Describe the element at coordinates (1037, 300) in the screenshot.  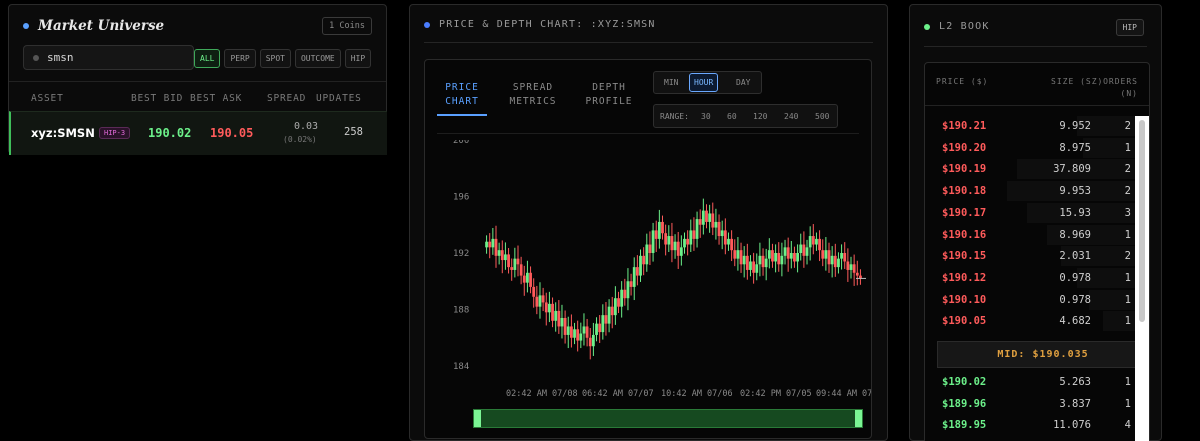
I see `ask-level-row: $190.10 0.978 1` at that location.